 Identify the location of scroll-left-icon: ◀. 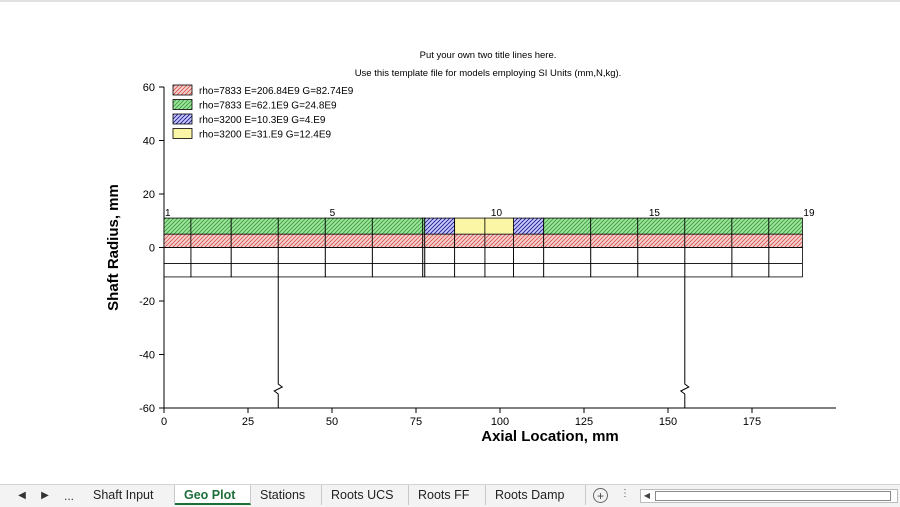
(647, 496).